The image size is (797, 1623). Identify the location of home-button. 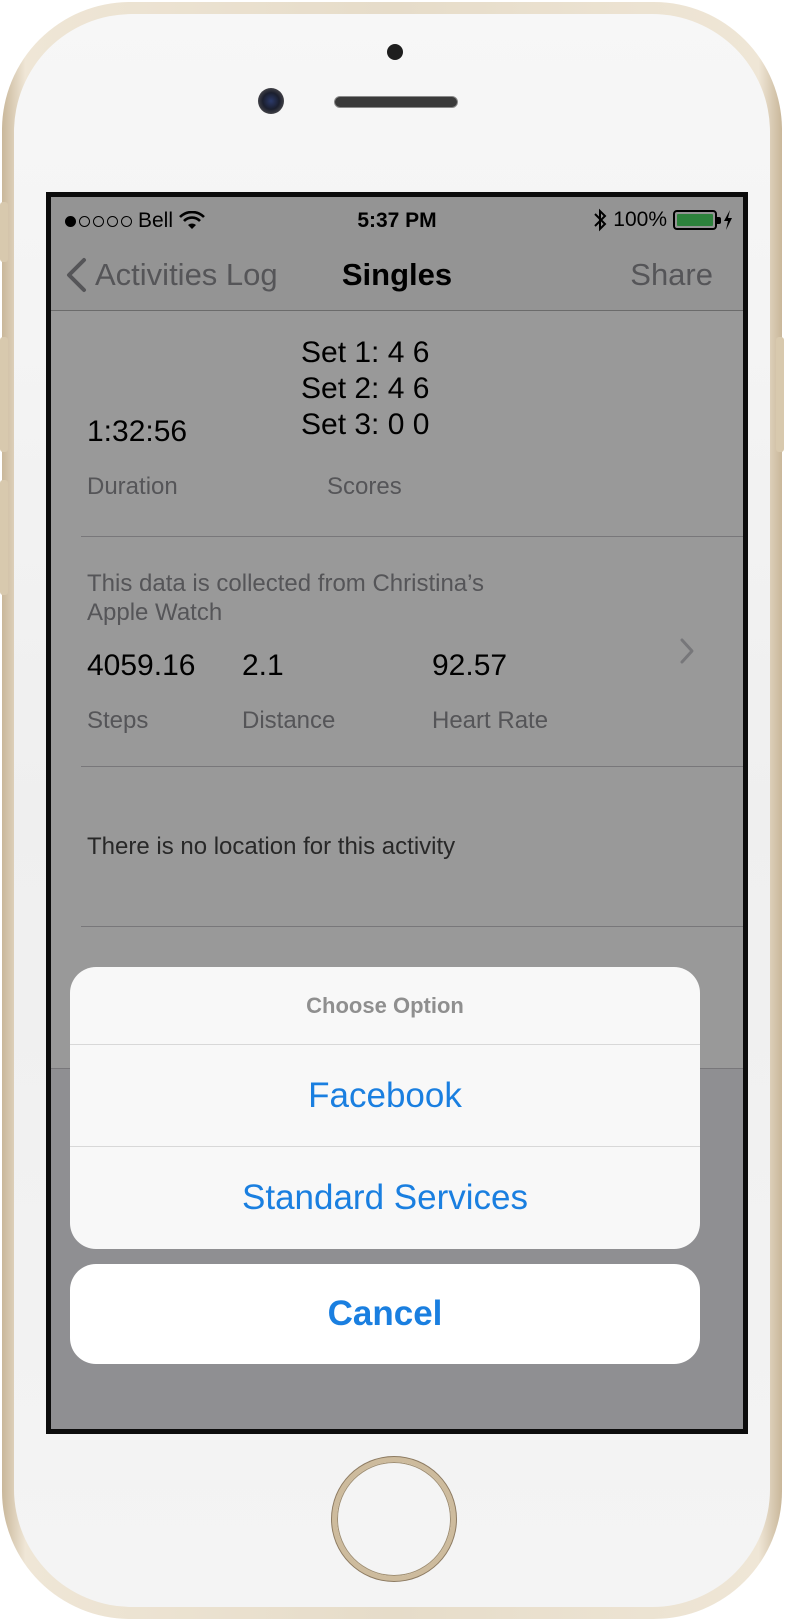
(394, 1519).